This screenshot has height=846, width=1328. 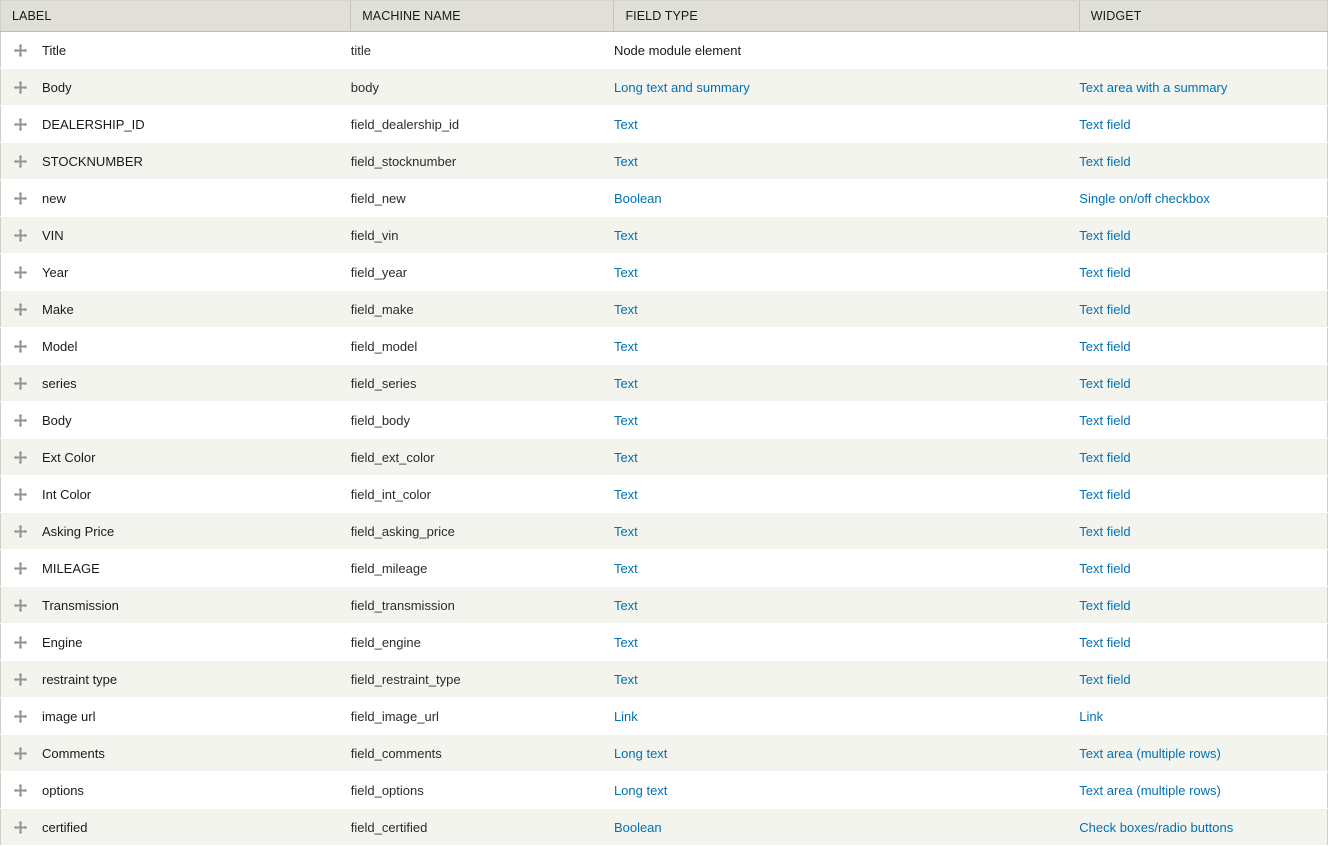 What do you see at coordinates (482, 346) in the screenshot?
I see `cell-machine-name: field_model` at bounding box center [482, 346].